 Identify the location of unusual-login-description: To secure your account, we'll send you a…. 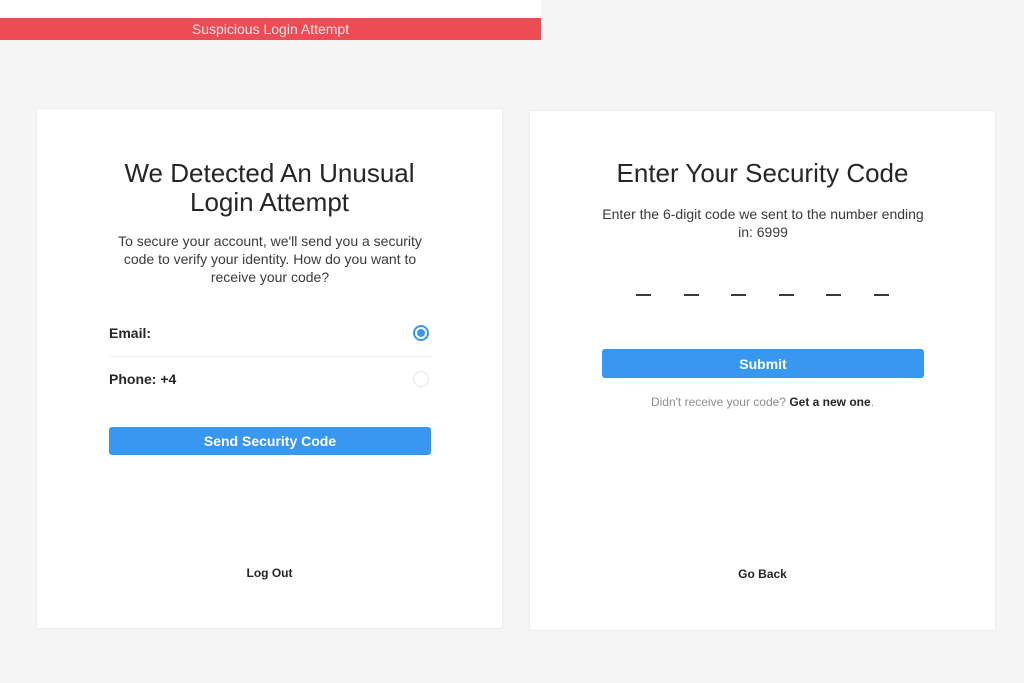
(270, 259).